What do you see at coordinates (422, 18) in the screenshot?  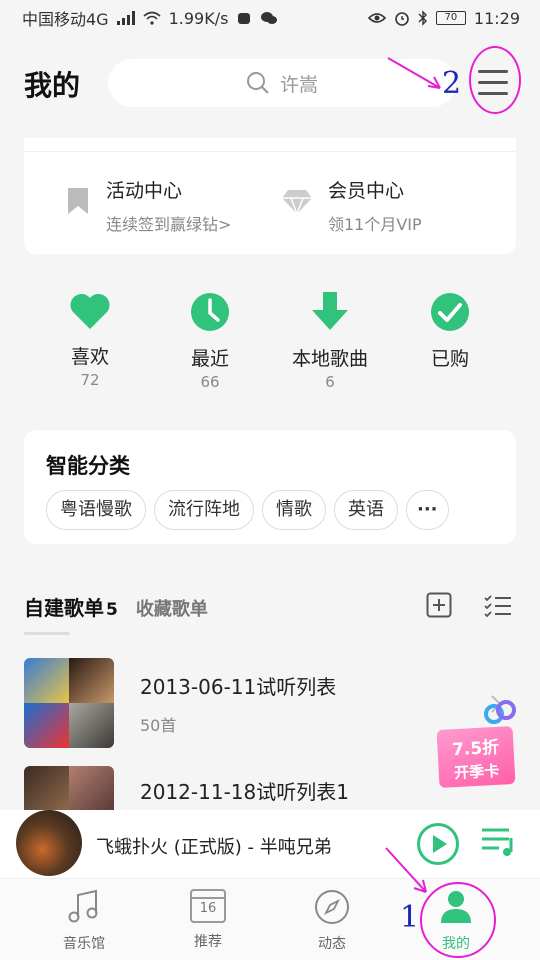 I see `bluetooth-icon` at bounding box center [422, 18].